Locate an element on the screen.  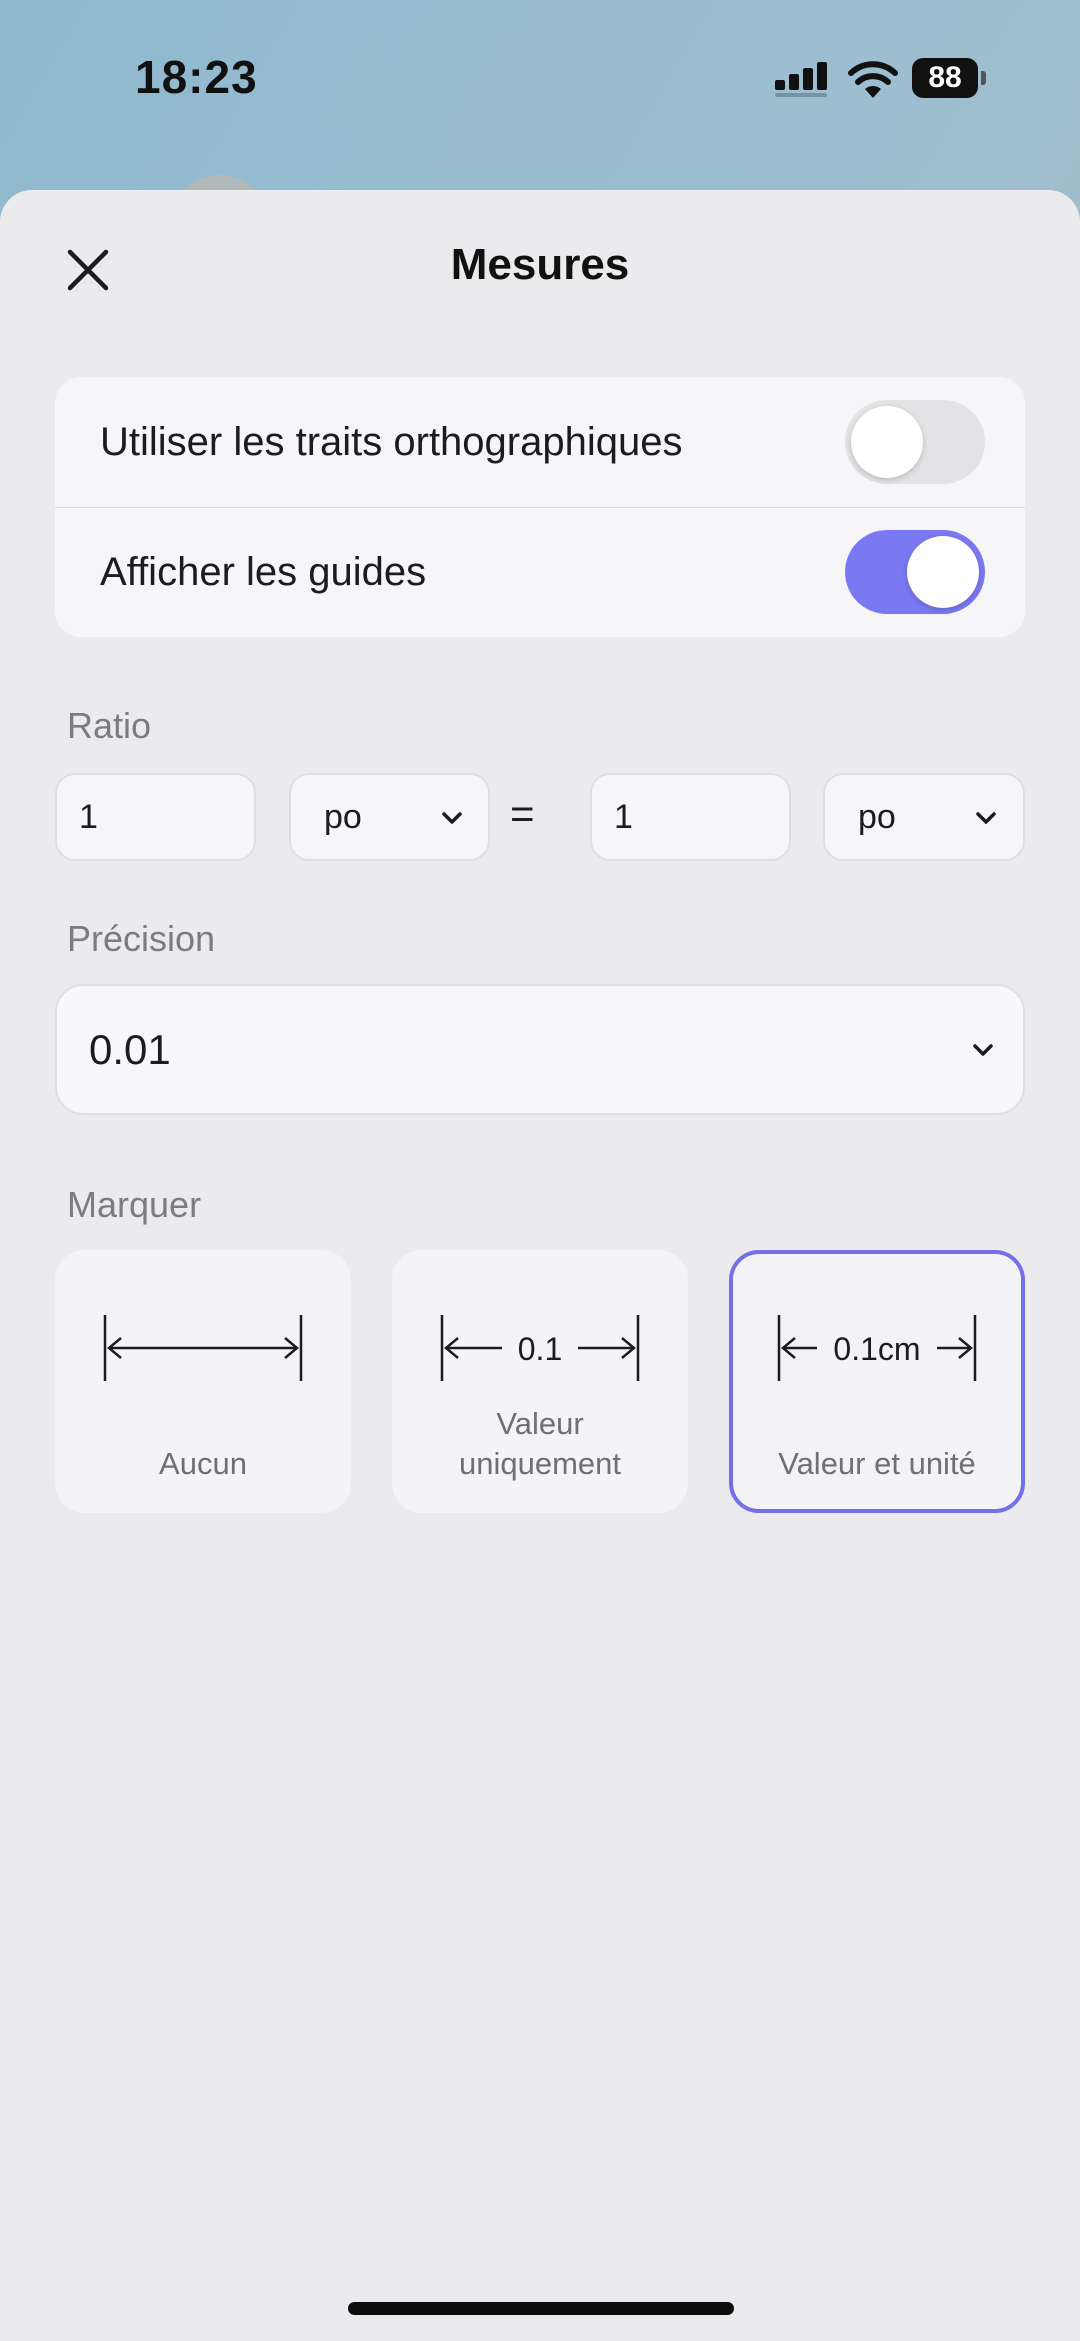
ratio-right-unit: po is located at coordinates (877, 817).